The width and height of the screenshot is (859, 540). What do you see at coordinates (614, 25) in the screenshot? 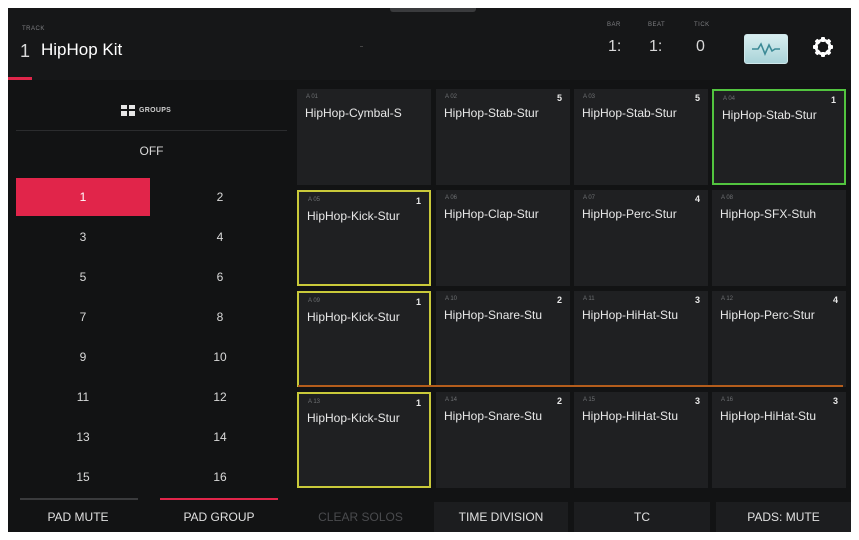
I see `bar-caption: BAR` at bounding box center [614, 25].